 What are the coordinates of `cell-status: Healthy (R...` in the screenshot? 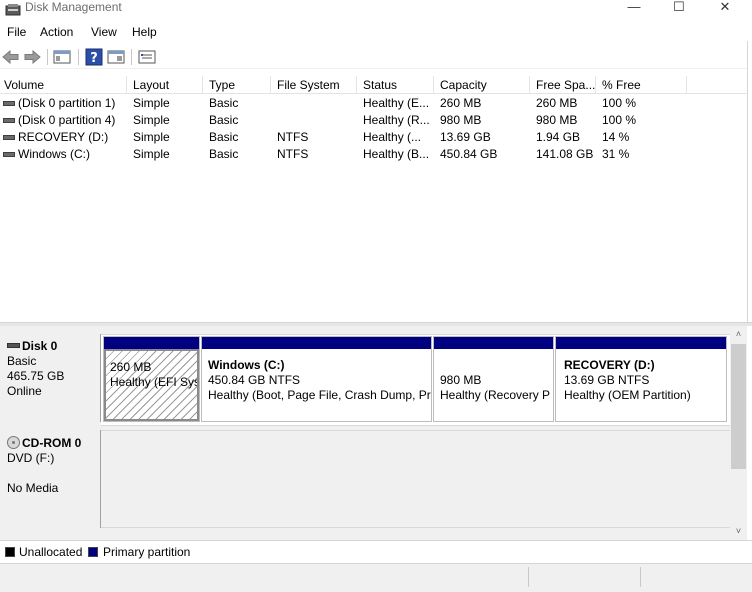 It's located at (396, 120).